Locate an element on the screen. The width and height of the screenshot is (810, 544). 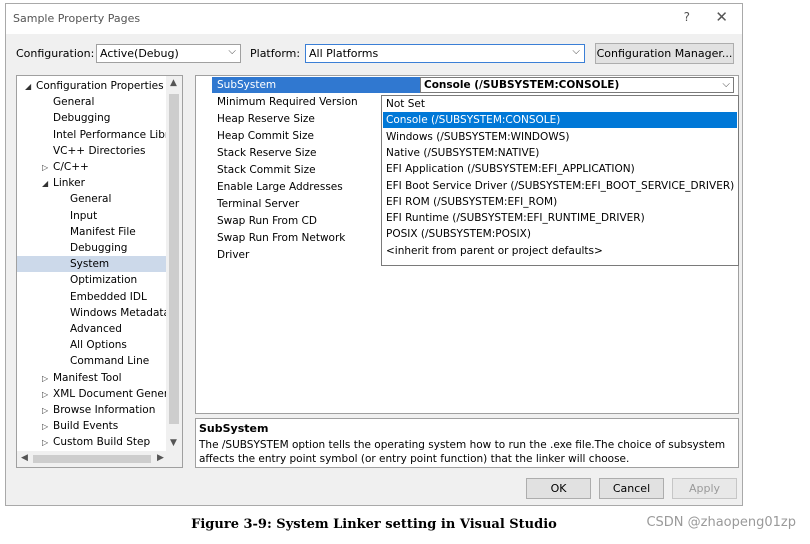
tree-item: Advanced is located at coordinates (99, 329).